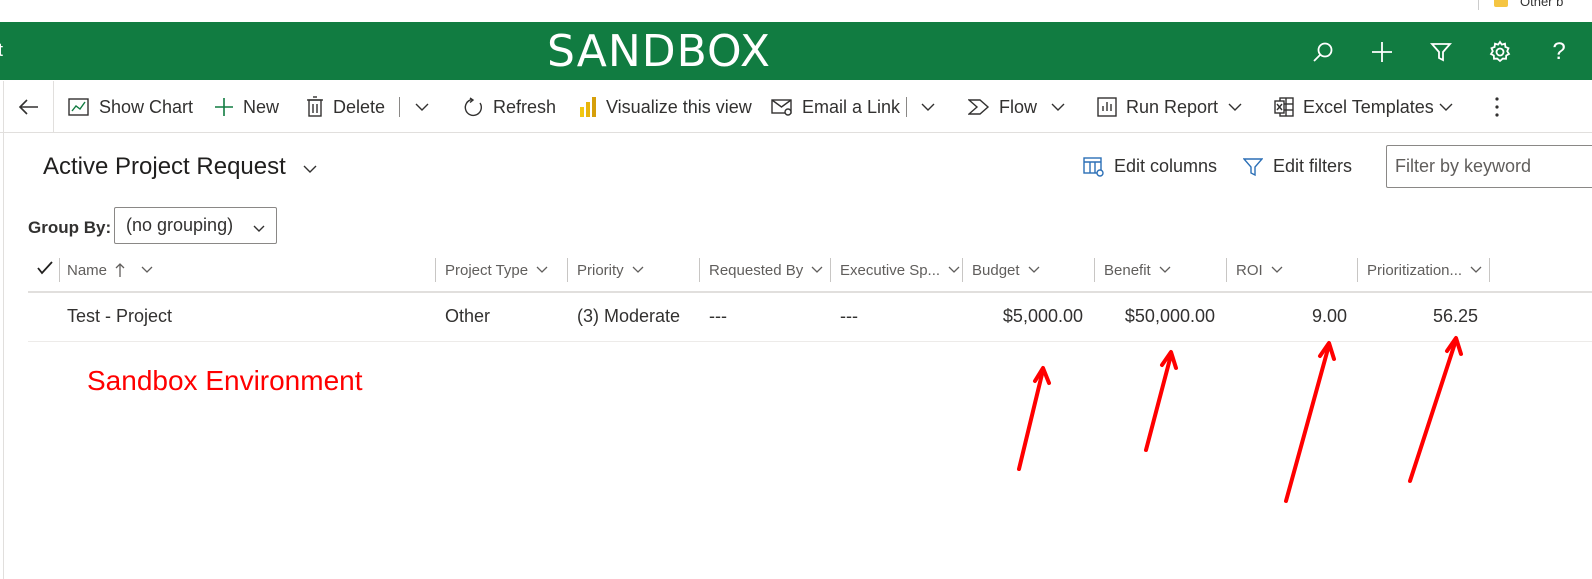  What do you see at coordinates (1161, 401) in the screenshot?
I see `annotation-arrow-benefit` at bounding box center [1161, 401].